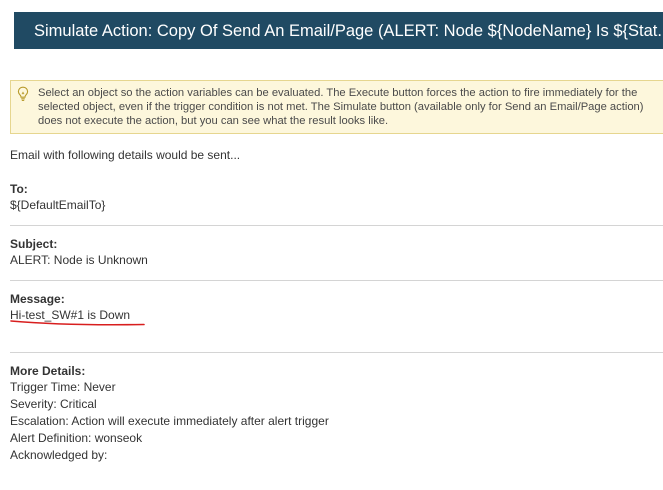  Describe the element at coordinates (336, 253) in the screenshot. I see `subject-section: Subject: ALERT: Node is Unknown` at that location.